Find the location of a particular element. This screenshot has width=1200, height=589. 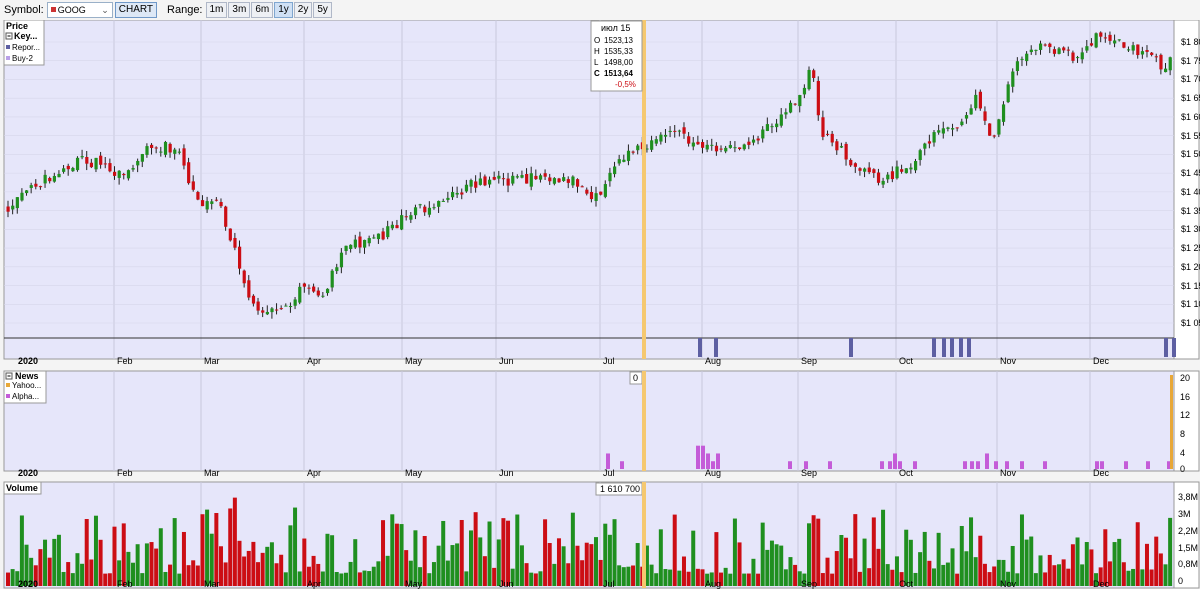

chart-button: CHART is located at coordinates (136, 10).